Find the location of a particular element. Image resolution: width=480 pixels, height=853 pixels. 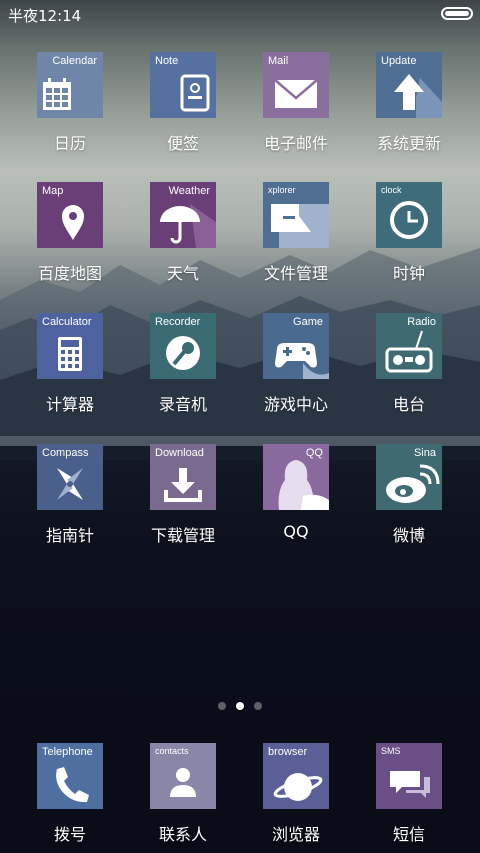

calculator-icon is located at coordinates (70, 354).